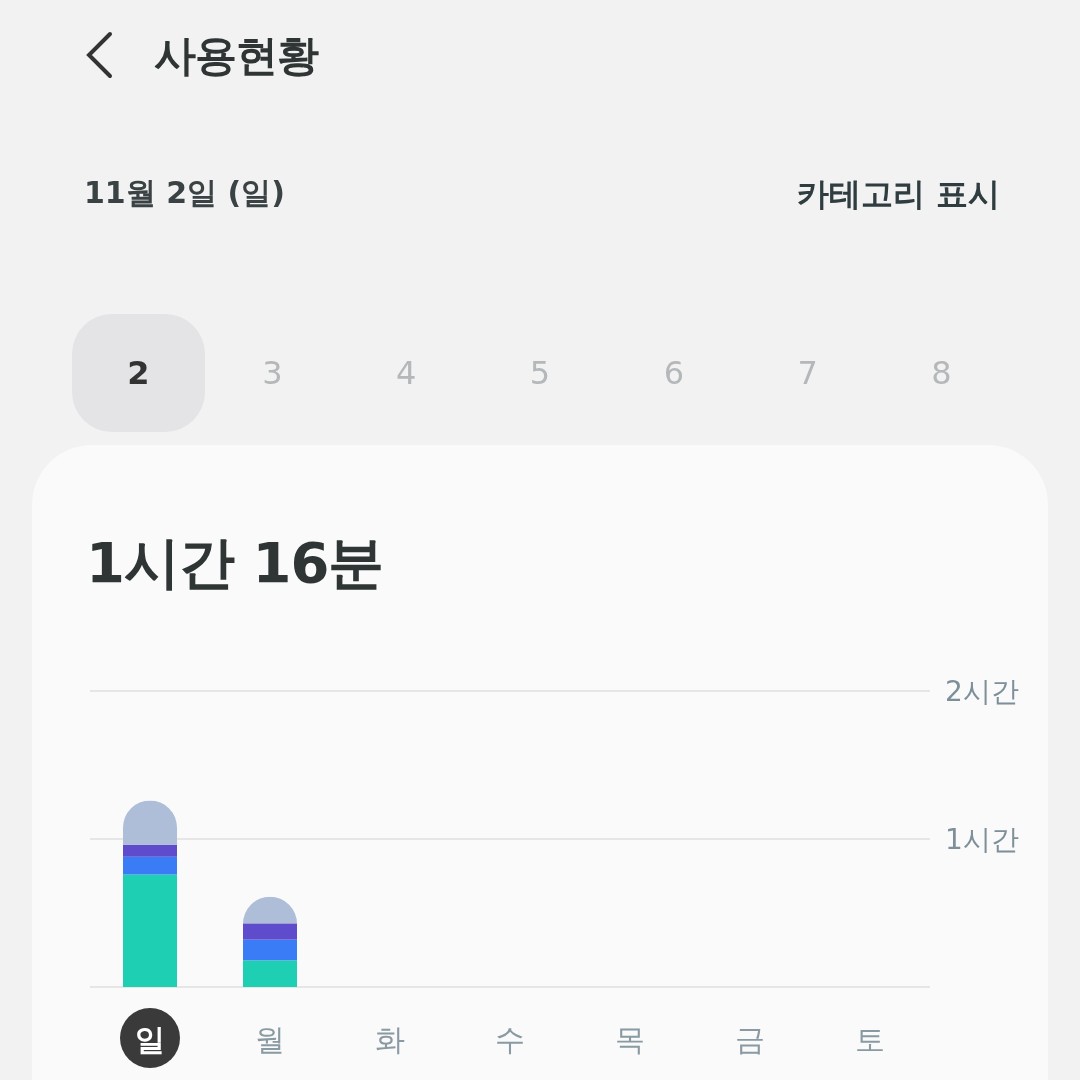 The width and height of the screenshot is (1080, 1080). I want to click on day-tab: 3, so click(272, 372).